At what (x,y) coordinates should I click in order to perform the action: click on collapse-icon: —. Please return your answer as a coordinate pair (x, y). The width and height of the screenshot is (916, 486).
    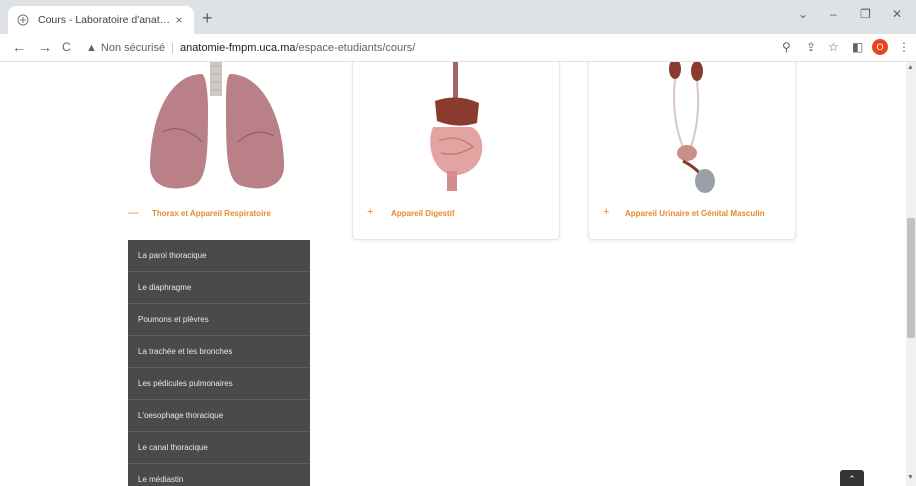
    Looking at the image, I should click on (133, 213).